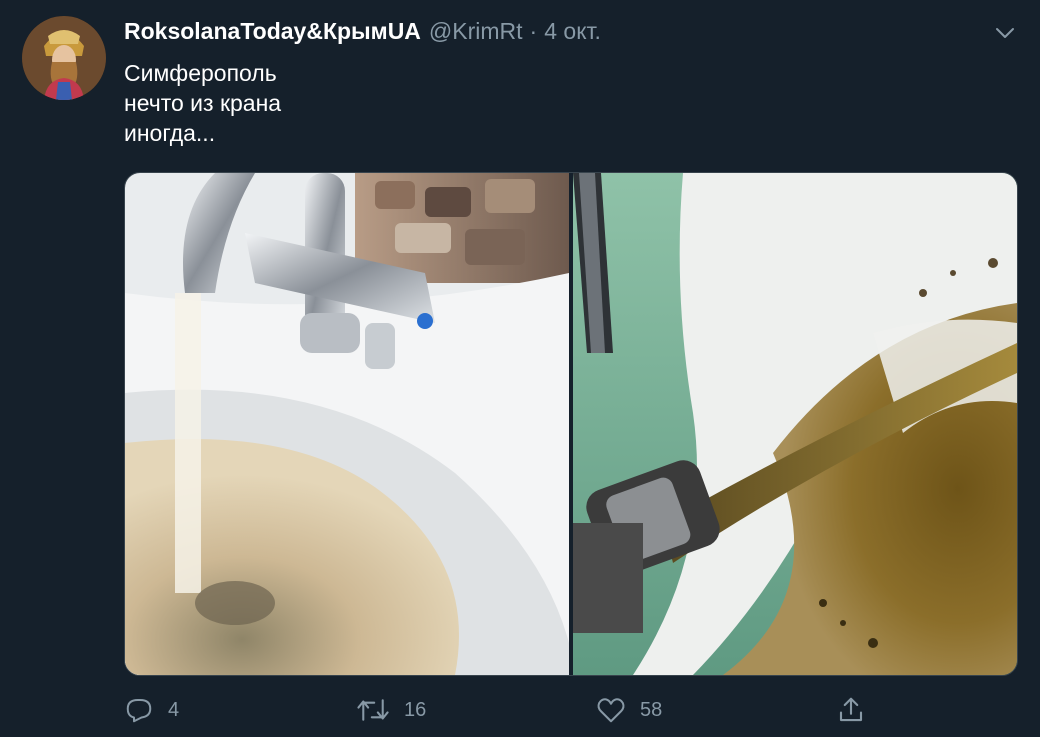 The image size is (1040, 737). Describe the element at coordinates (415, 709) in the screenshot. I see `retweet-count: 16` at that location.